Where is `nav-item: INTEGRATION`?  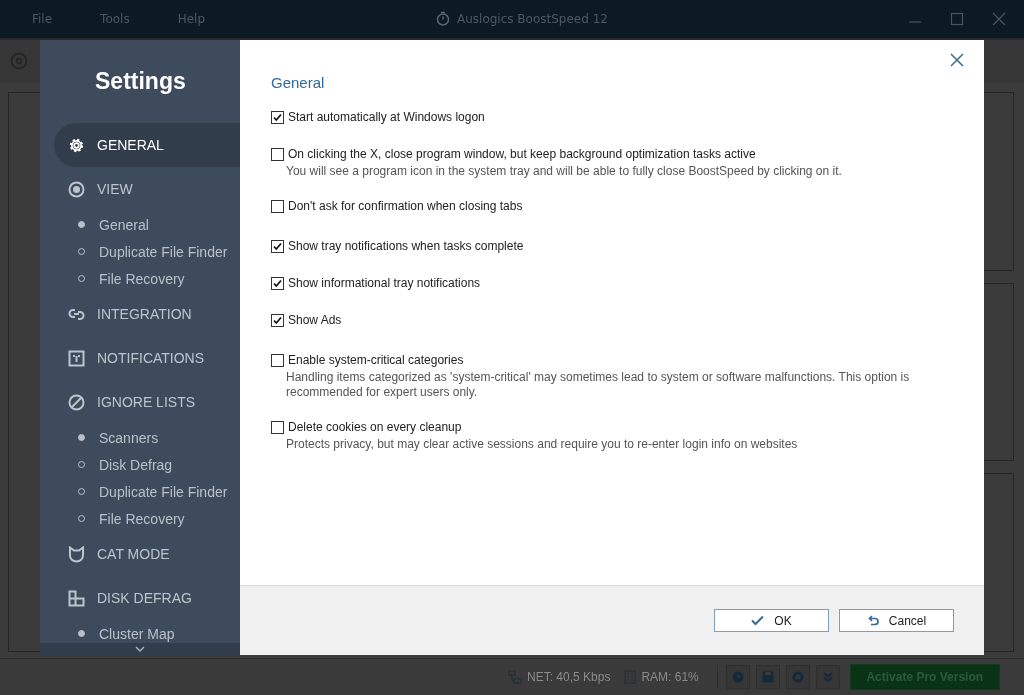
nav-item: INTEGRATION is located at coordinates (147, 314).